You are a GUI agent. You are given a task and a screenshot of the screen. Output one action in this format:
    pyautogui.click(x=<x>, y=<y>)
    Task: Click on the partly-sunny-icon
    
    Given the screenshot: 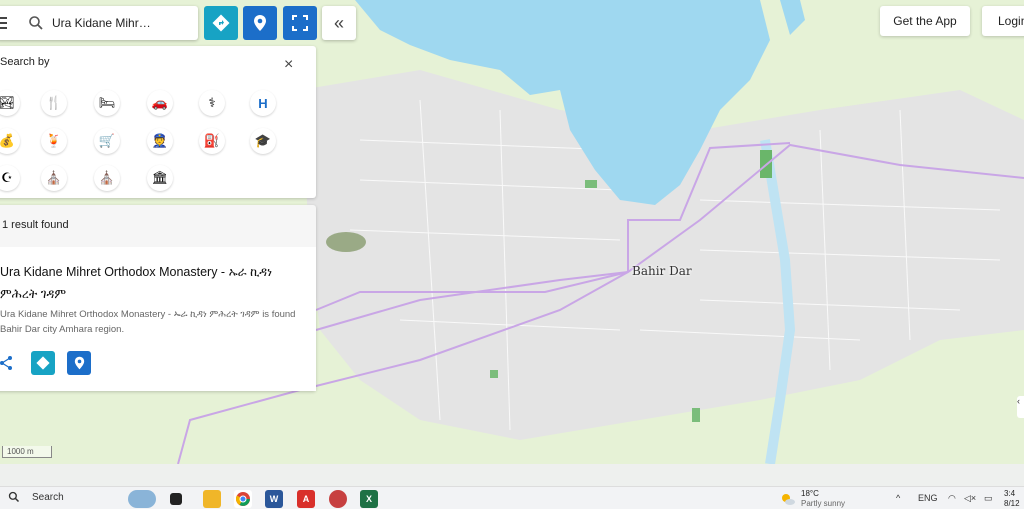 What is the action you would take?
    pyautogui.click(x=788, y=499)
    